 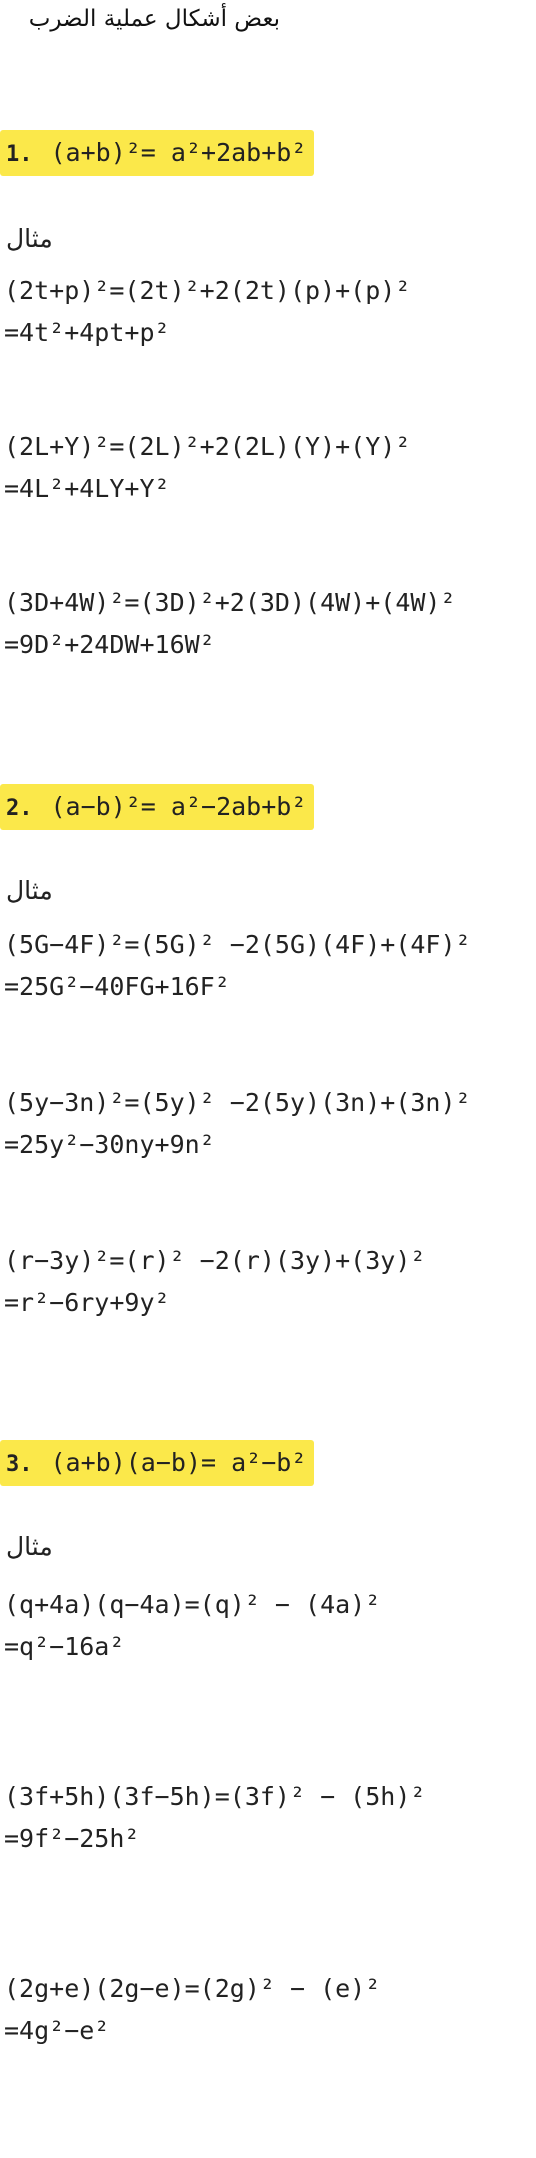 I want to click on example-line: (5y−3n)²=(5y)² −2(5y)(3n)+(3n)², so click(x=237, y=1102).